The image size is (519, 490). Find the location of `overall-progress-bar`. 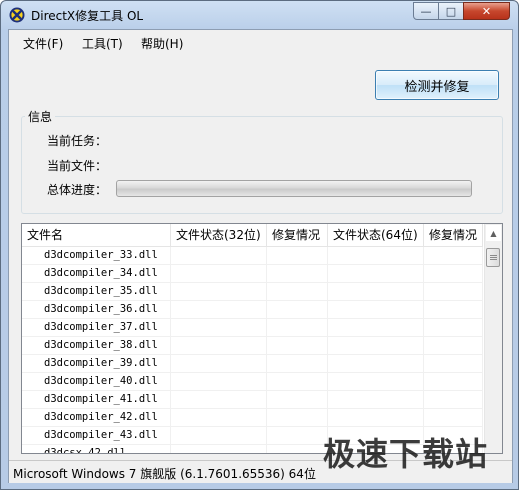

overall-progress-bar is located at coordinates (294, 188).